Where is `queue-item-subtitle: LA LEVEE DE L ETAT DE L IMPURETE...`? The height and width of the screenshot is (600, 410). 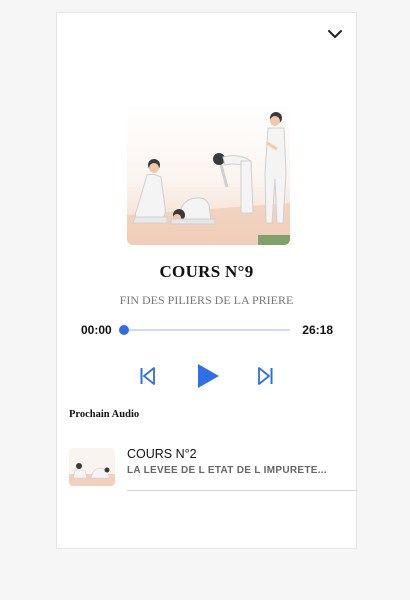 queue-item-subtitle: LA LEVEE DE L ETAT DE L IMPURETE... is located at coordinates (227, 470).